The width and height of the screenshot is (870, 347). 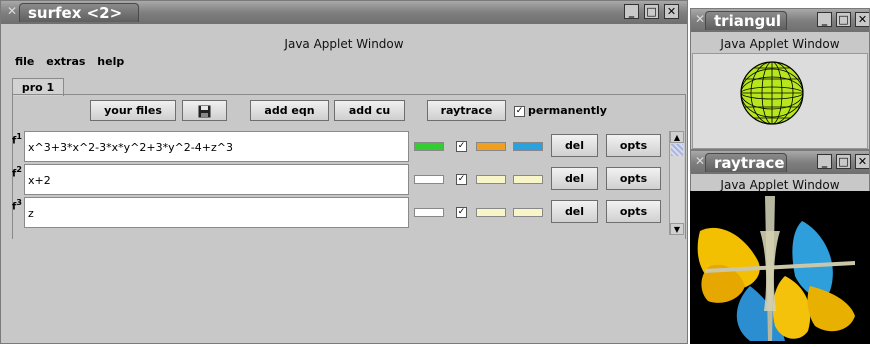 I want to click on window-menu-icon: ✕, so click(x=12, y=11).